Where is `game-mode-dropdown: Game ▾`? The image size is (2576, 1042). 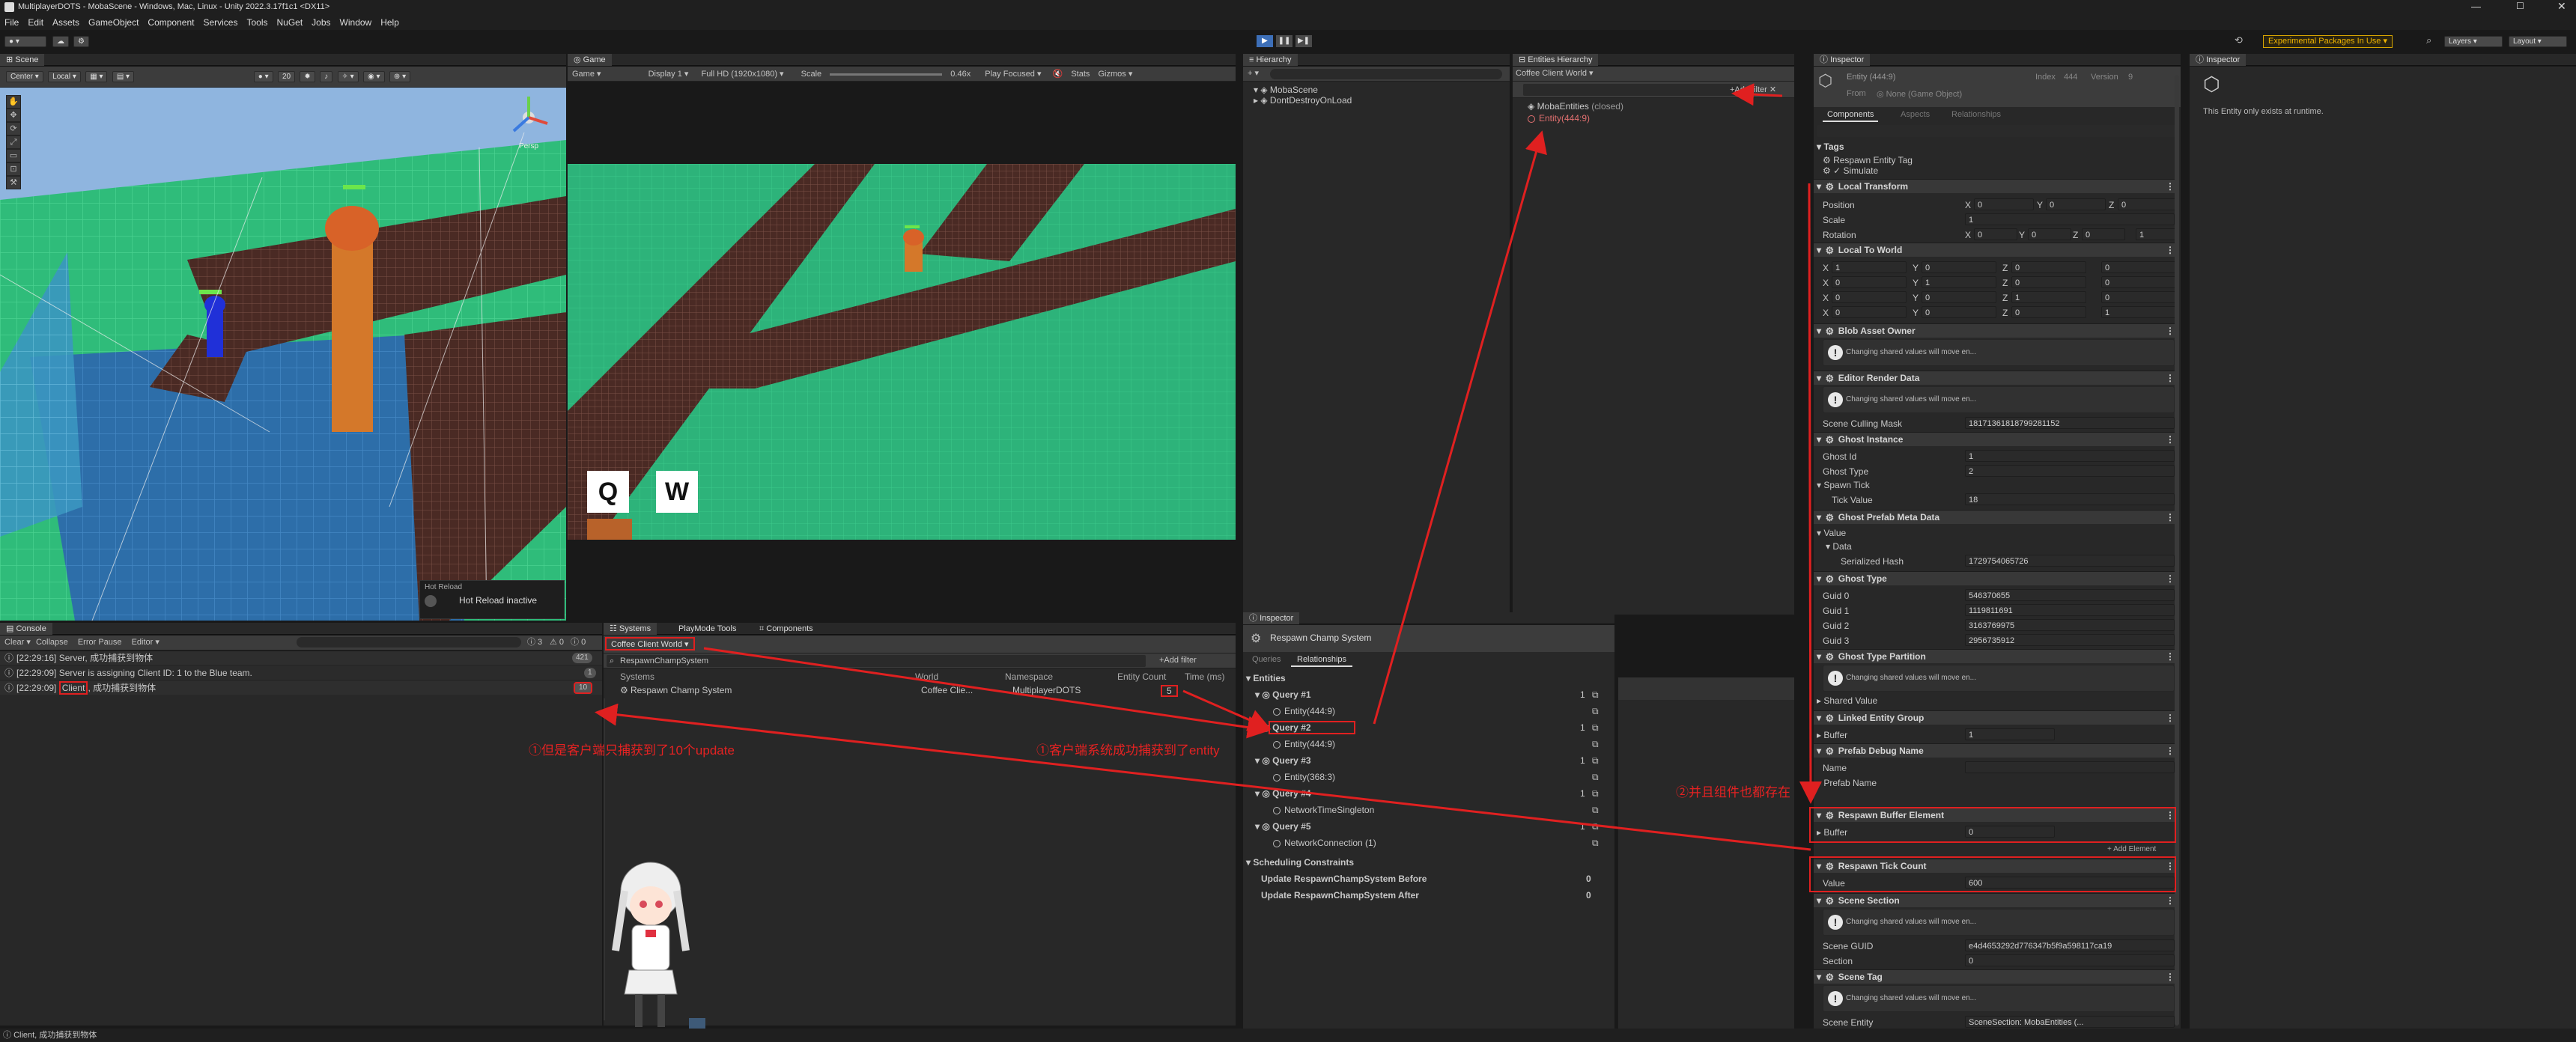 game-mode-dropdown: Game ▾ is located at coordinates (586, 75).